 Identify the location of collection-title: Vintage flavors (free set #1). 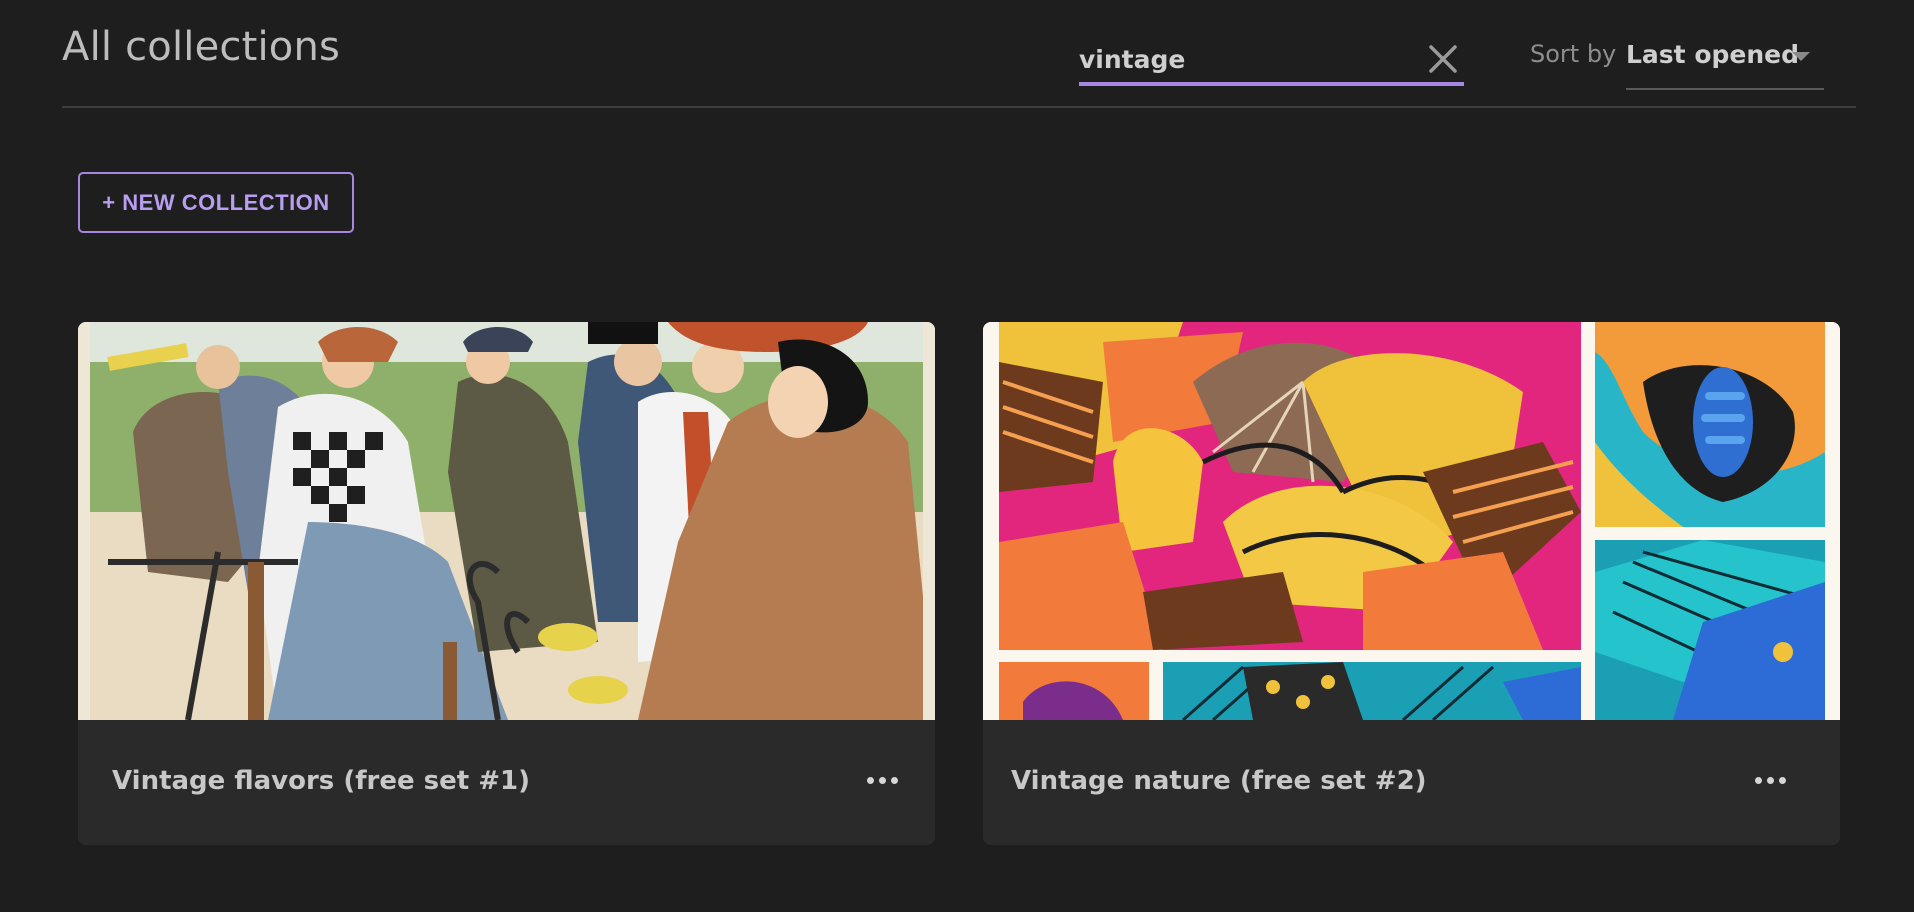
(321, 781).